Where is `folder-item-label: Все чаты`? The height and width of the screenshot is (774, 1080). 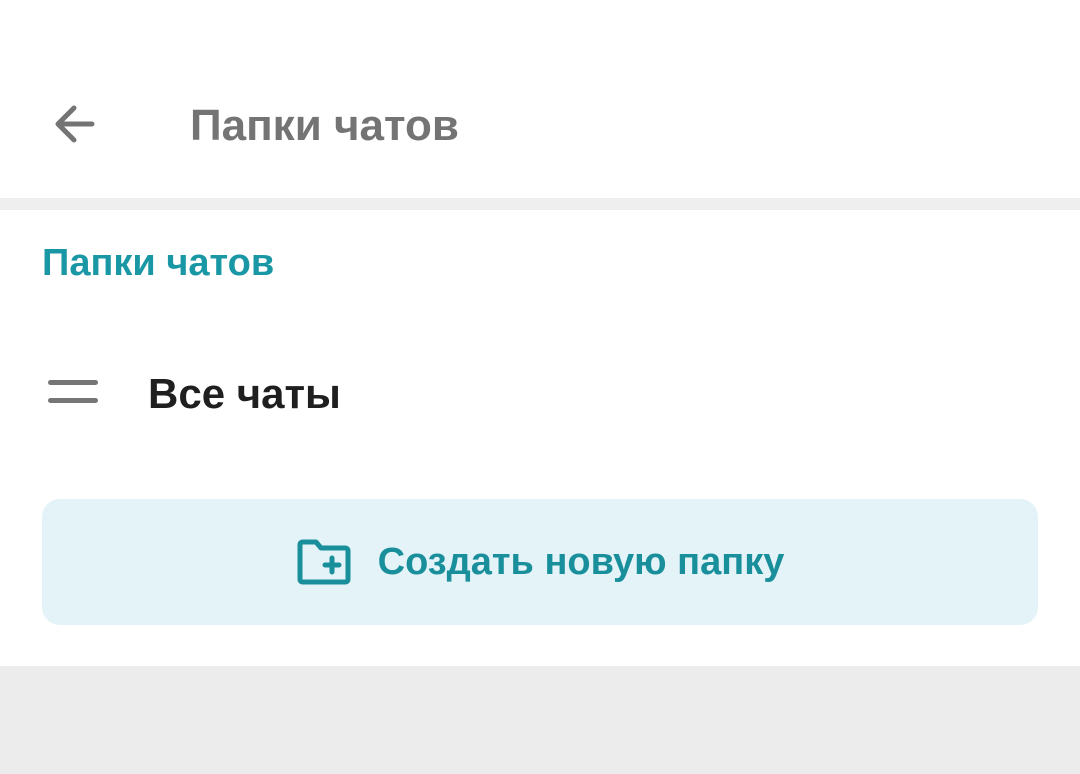 folder-item-label: Все чаты is located at coordinates (244, 393).